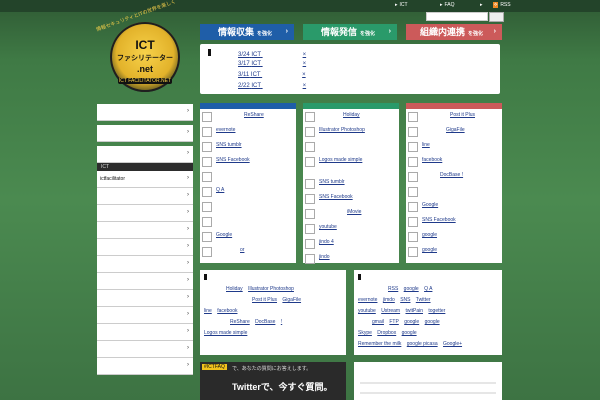  Describe the element at coordinates (423, 300) in the screenshot. I see `tag-link: Twitter` at that location.